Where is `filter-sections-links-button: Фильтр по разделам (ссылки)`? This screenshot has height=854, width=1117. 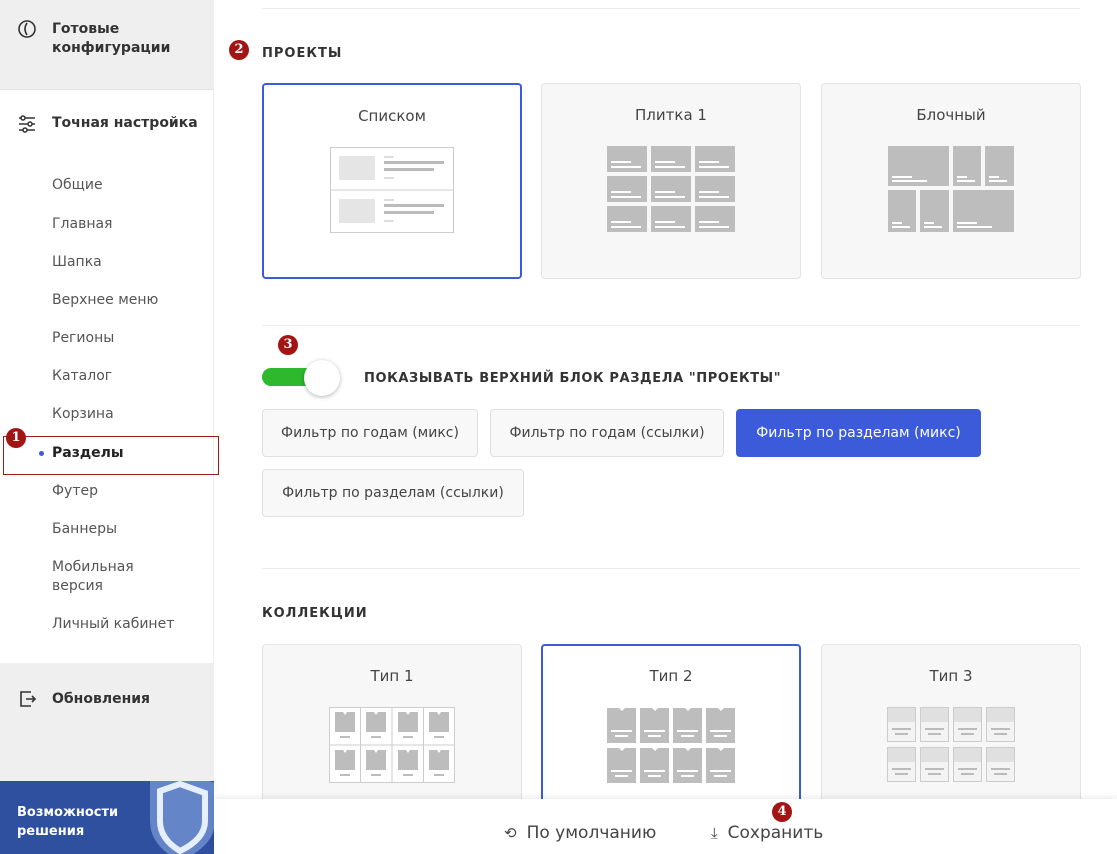 filter-sections-links-button: Фильтр по разделам (ссылки) is located at coordinates (393, 493).